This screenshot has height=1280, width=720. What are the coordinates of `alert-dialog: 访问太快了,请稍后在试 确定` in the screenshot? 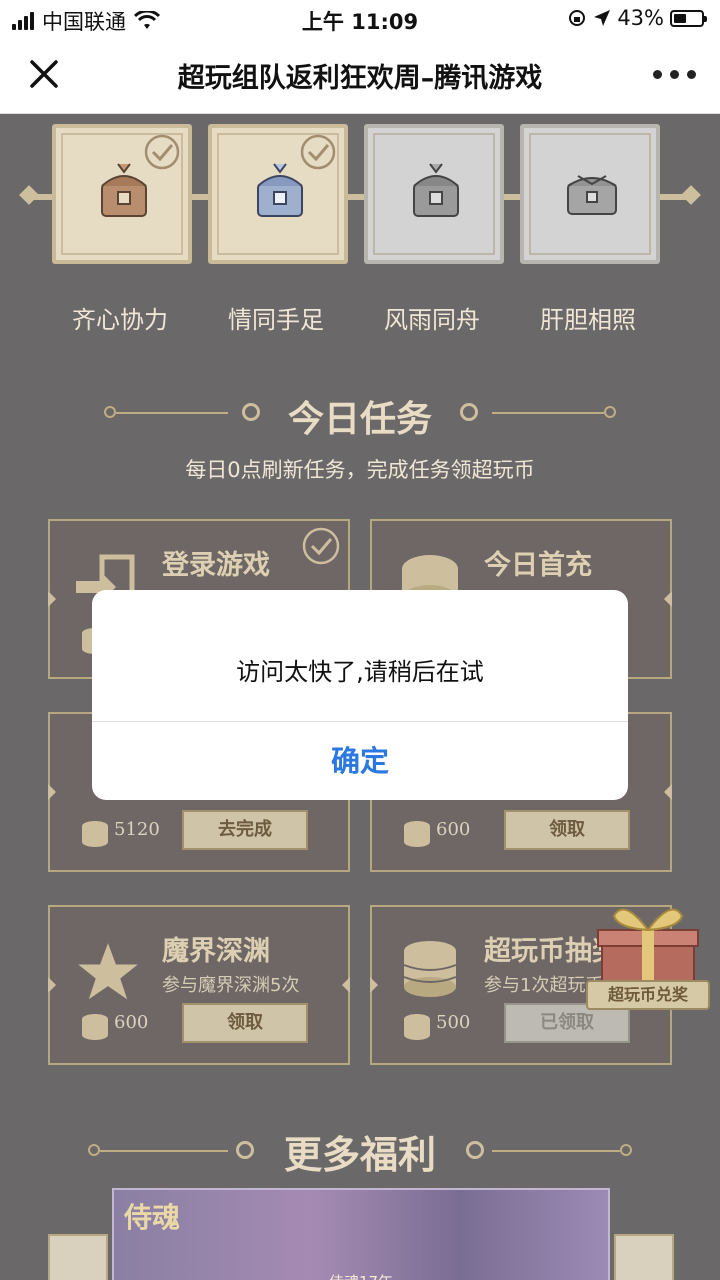 It's located at (360, 695).